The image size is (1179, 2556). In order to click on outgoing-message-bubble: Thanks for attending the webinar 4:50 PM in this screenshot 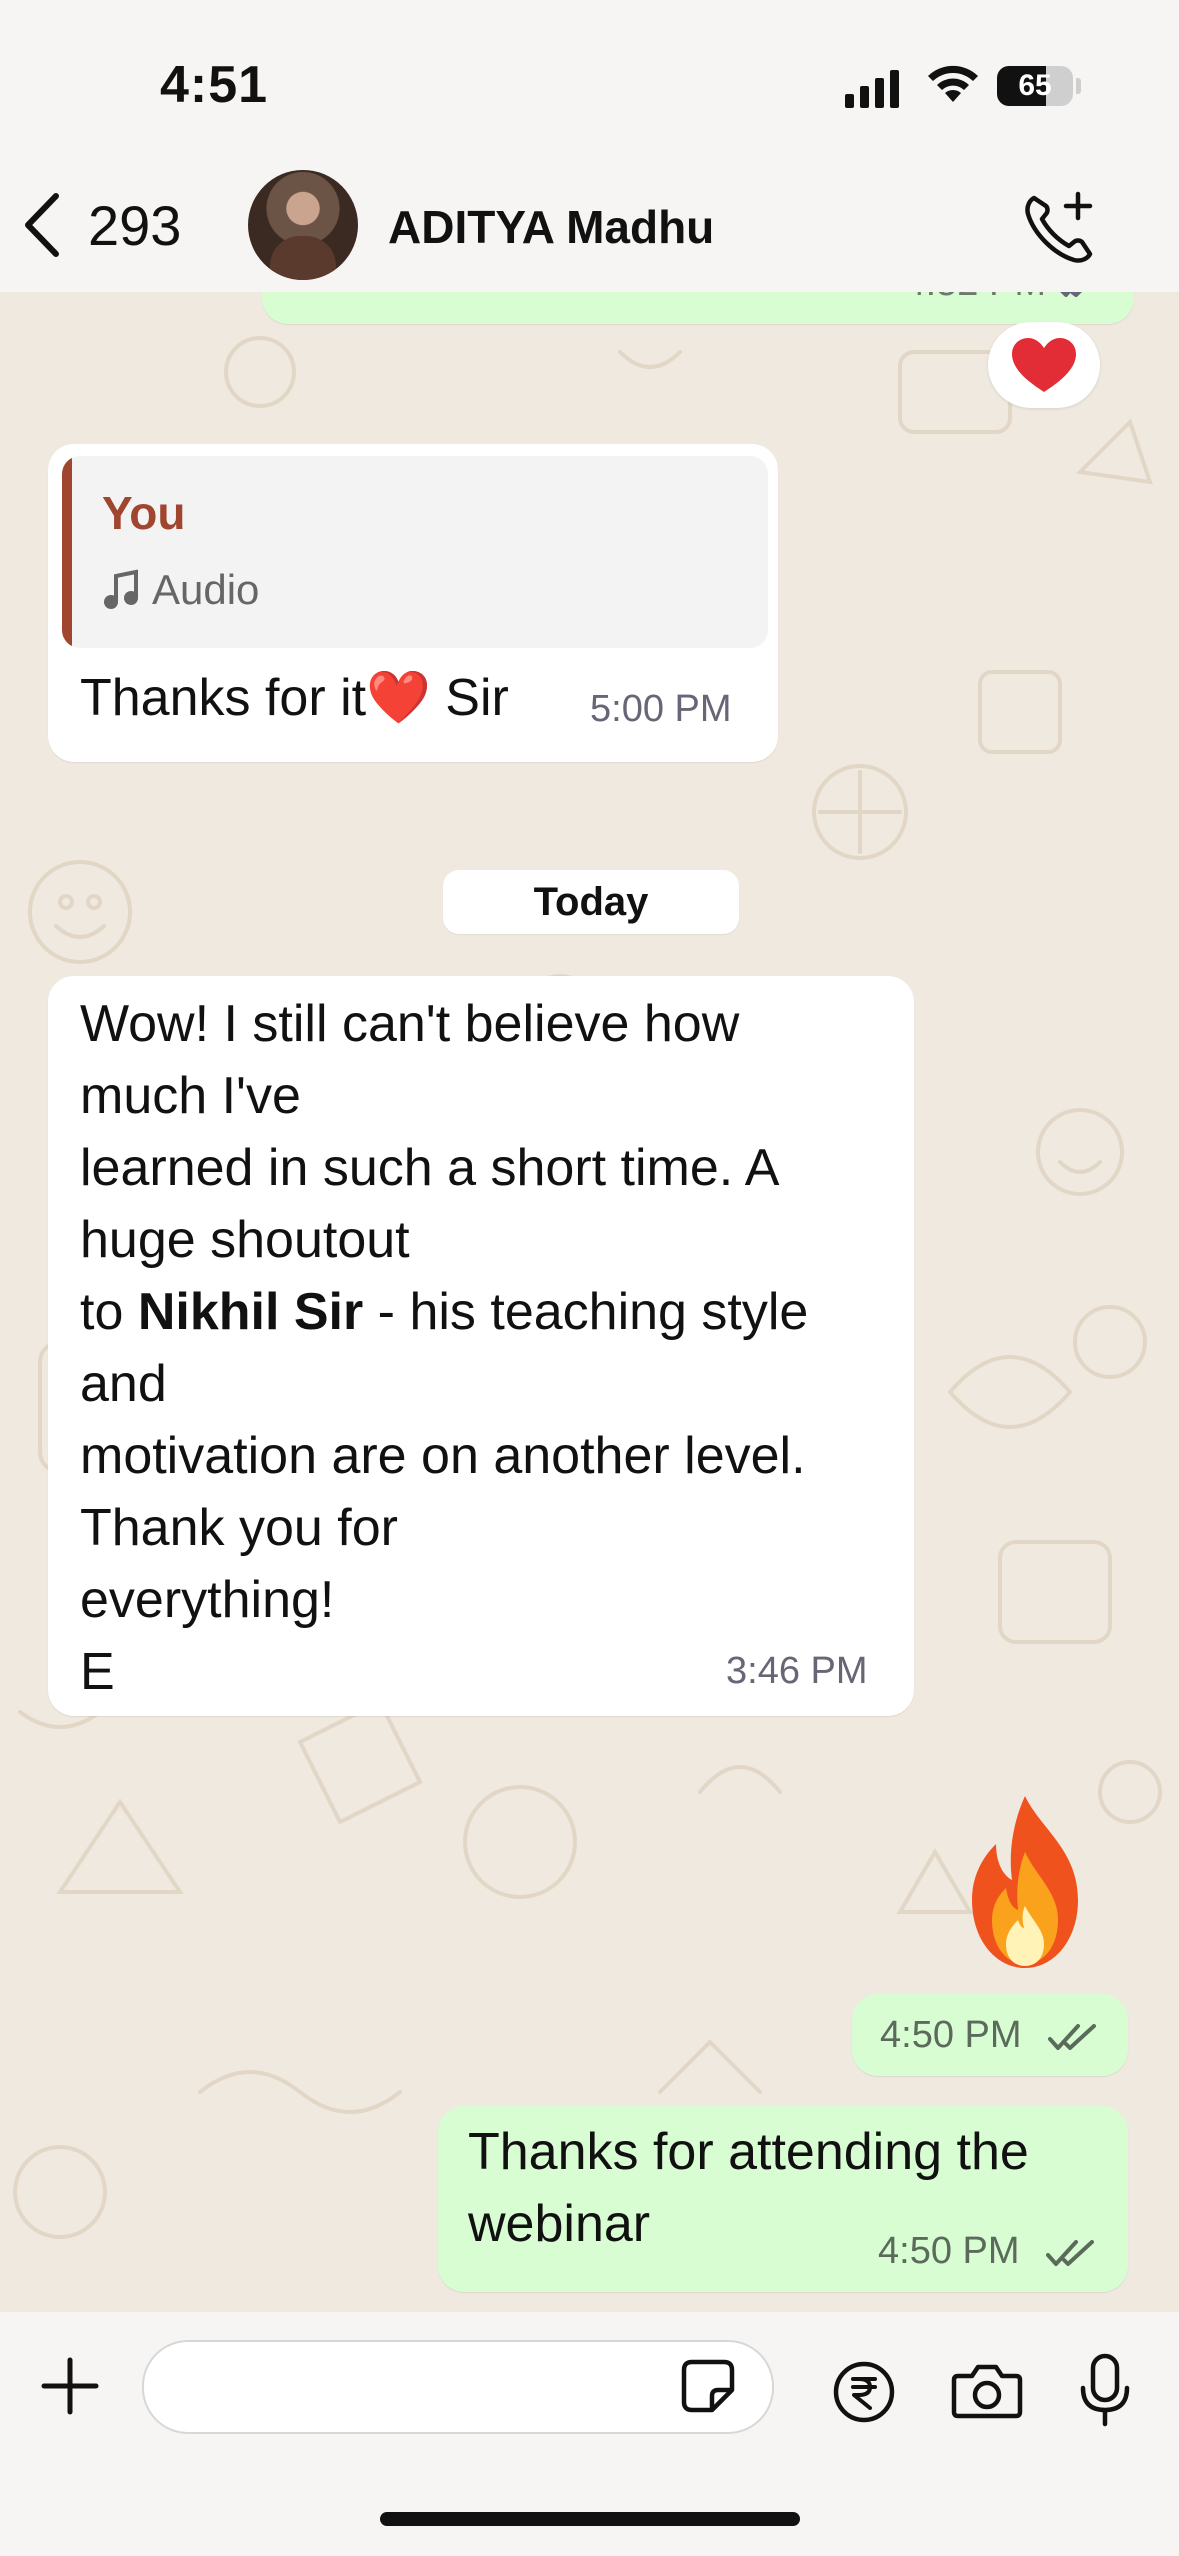, I will do `click(783, 2199)`.